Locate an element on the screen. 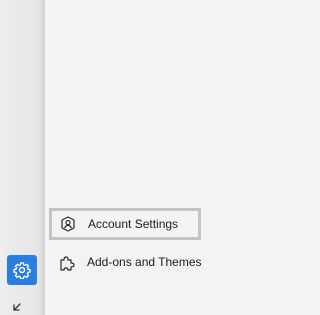 The width and height of the screenshot is (320, 315). account-icon is located at coordinates (68, 224).